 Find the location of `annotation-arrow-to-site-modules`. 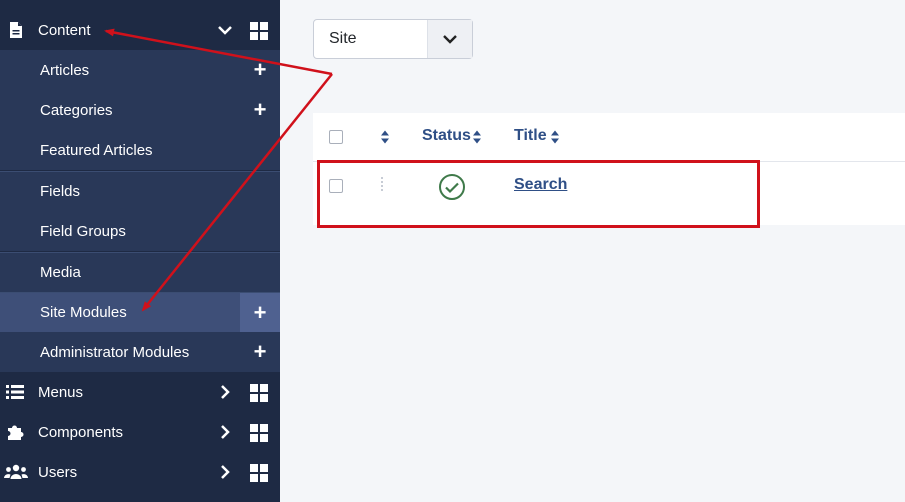

annotation-arrow-to-site-modules is located at coordinates (237, 192).